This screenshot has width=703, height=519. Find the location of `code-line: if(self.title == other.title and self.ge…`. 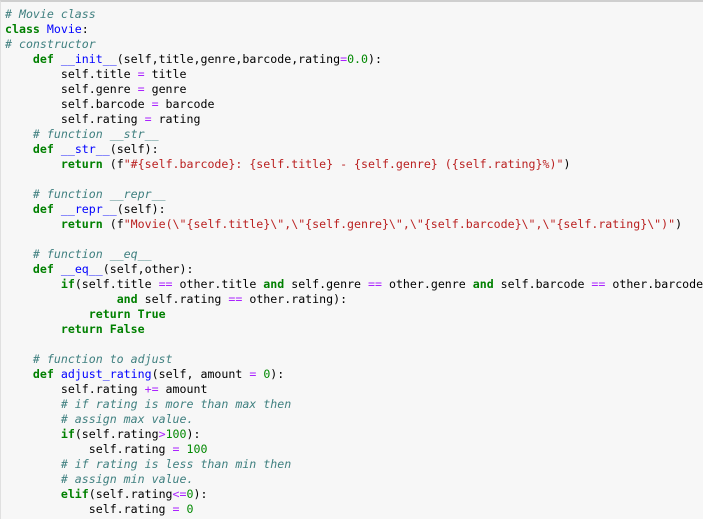

code-line: if(self.title == other.title and self.ge… is located at coordinates (354, 284).